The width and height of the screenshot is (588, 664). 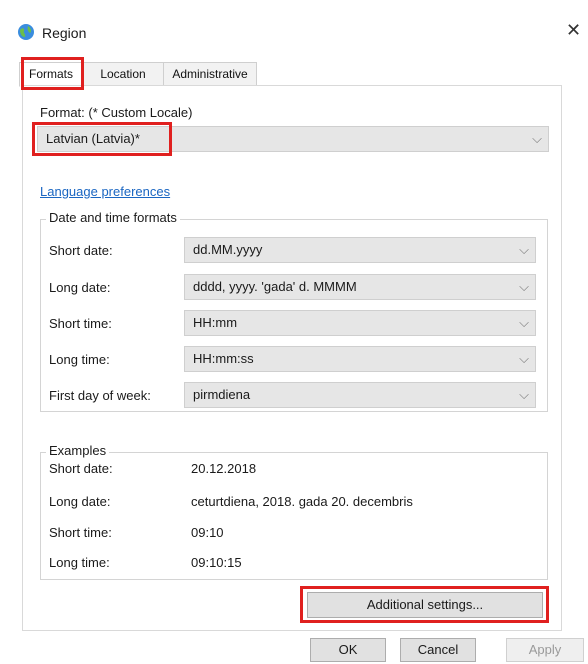 I want to click on close-icon: ✕, so click(x=573, y=30).